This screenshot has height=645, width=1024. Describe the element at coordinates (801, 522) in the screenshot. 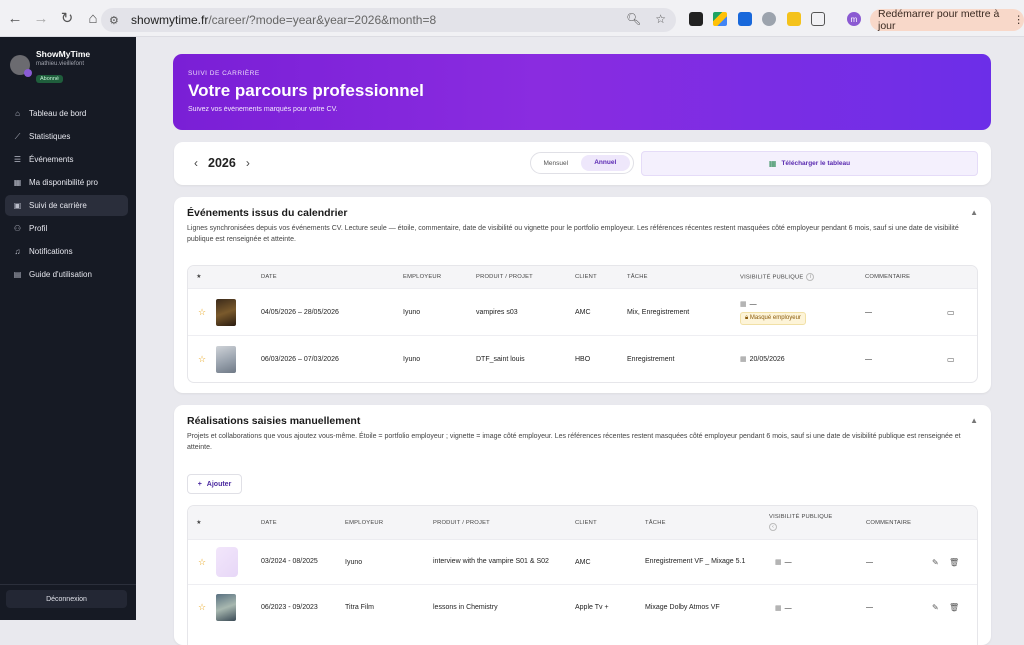

I see `header-visibility: VISIBILITÉ PUBLIQUE ‹` at that location.